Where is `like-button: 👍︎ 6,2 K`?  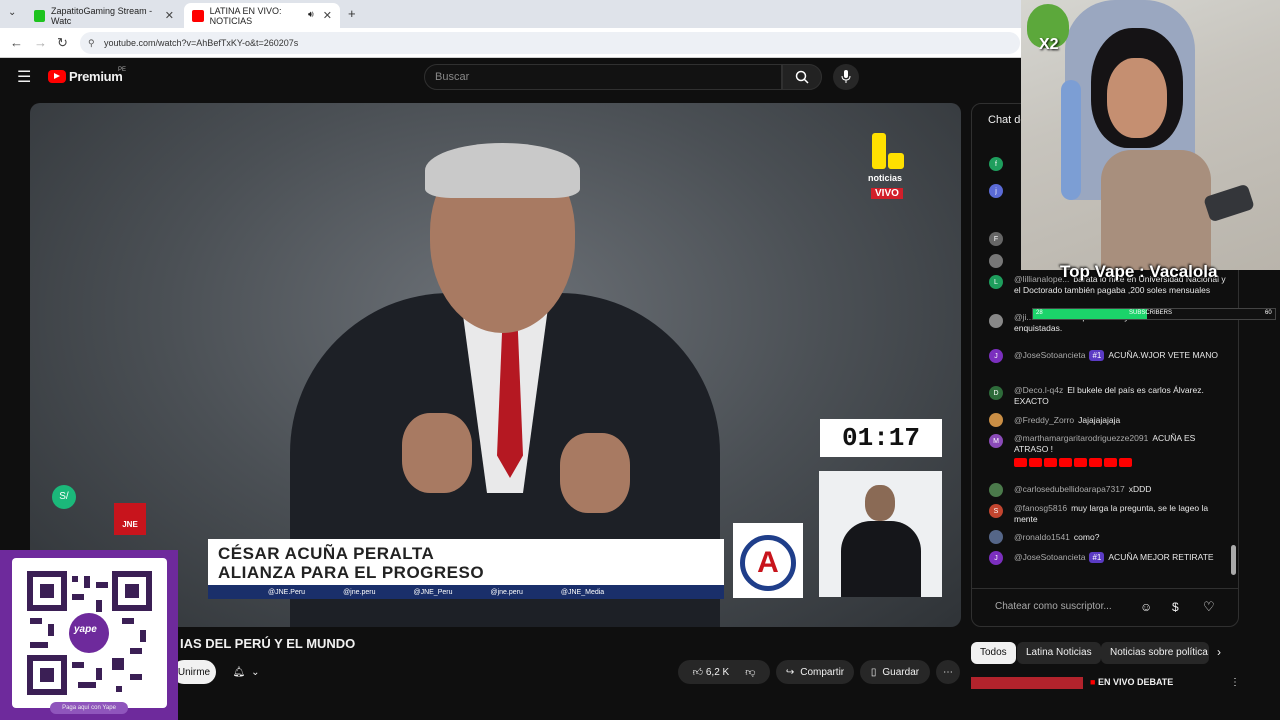
like-button: 👍︎ 6,2 K is located at coordinates (711, 672).